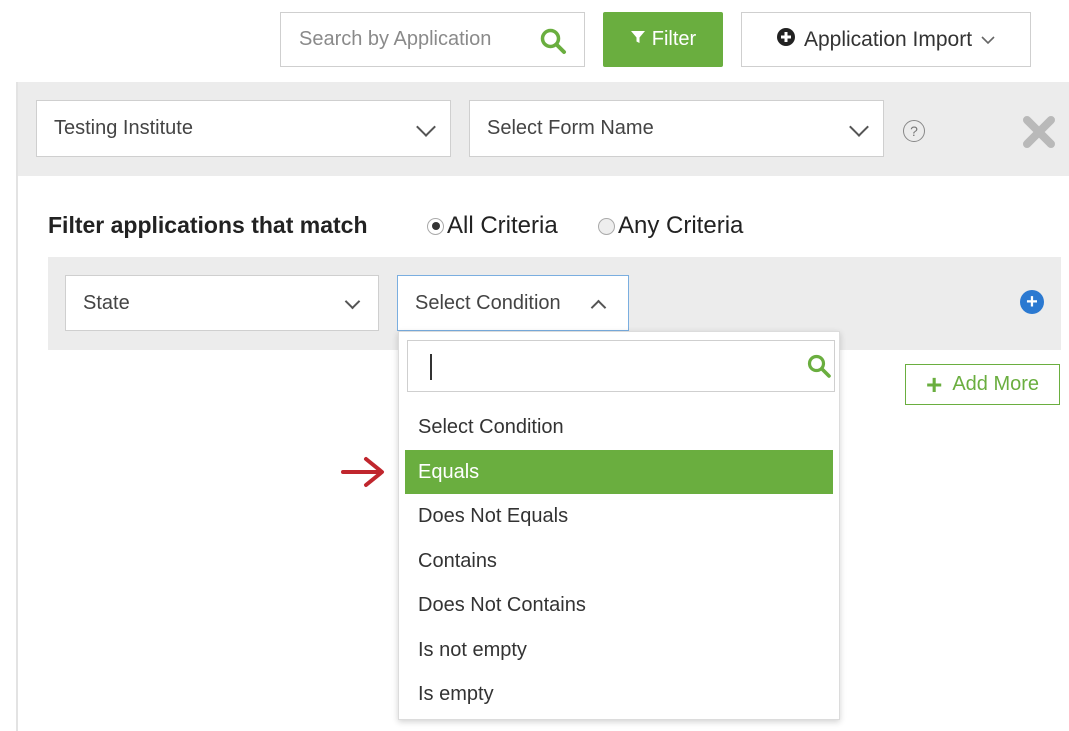 The image size is (1069, 731). What do you see at coordinates (406, 39) in the screenshot?
I see `search-input` at bounding box center [406, 39].